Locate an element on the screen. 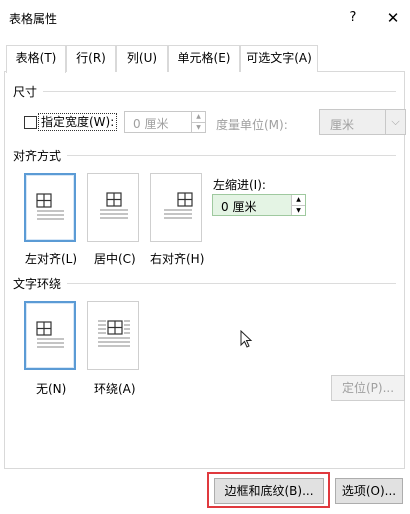  align-left-icon is located at coordinates (50, 206).